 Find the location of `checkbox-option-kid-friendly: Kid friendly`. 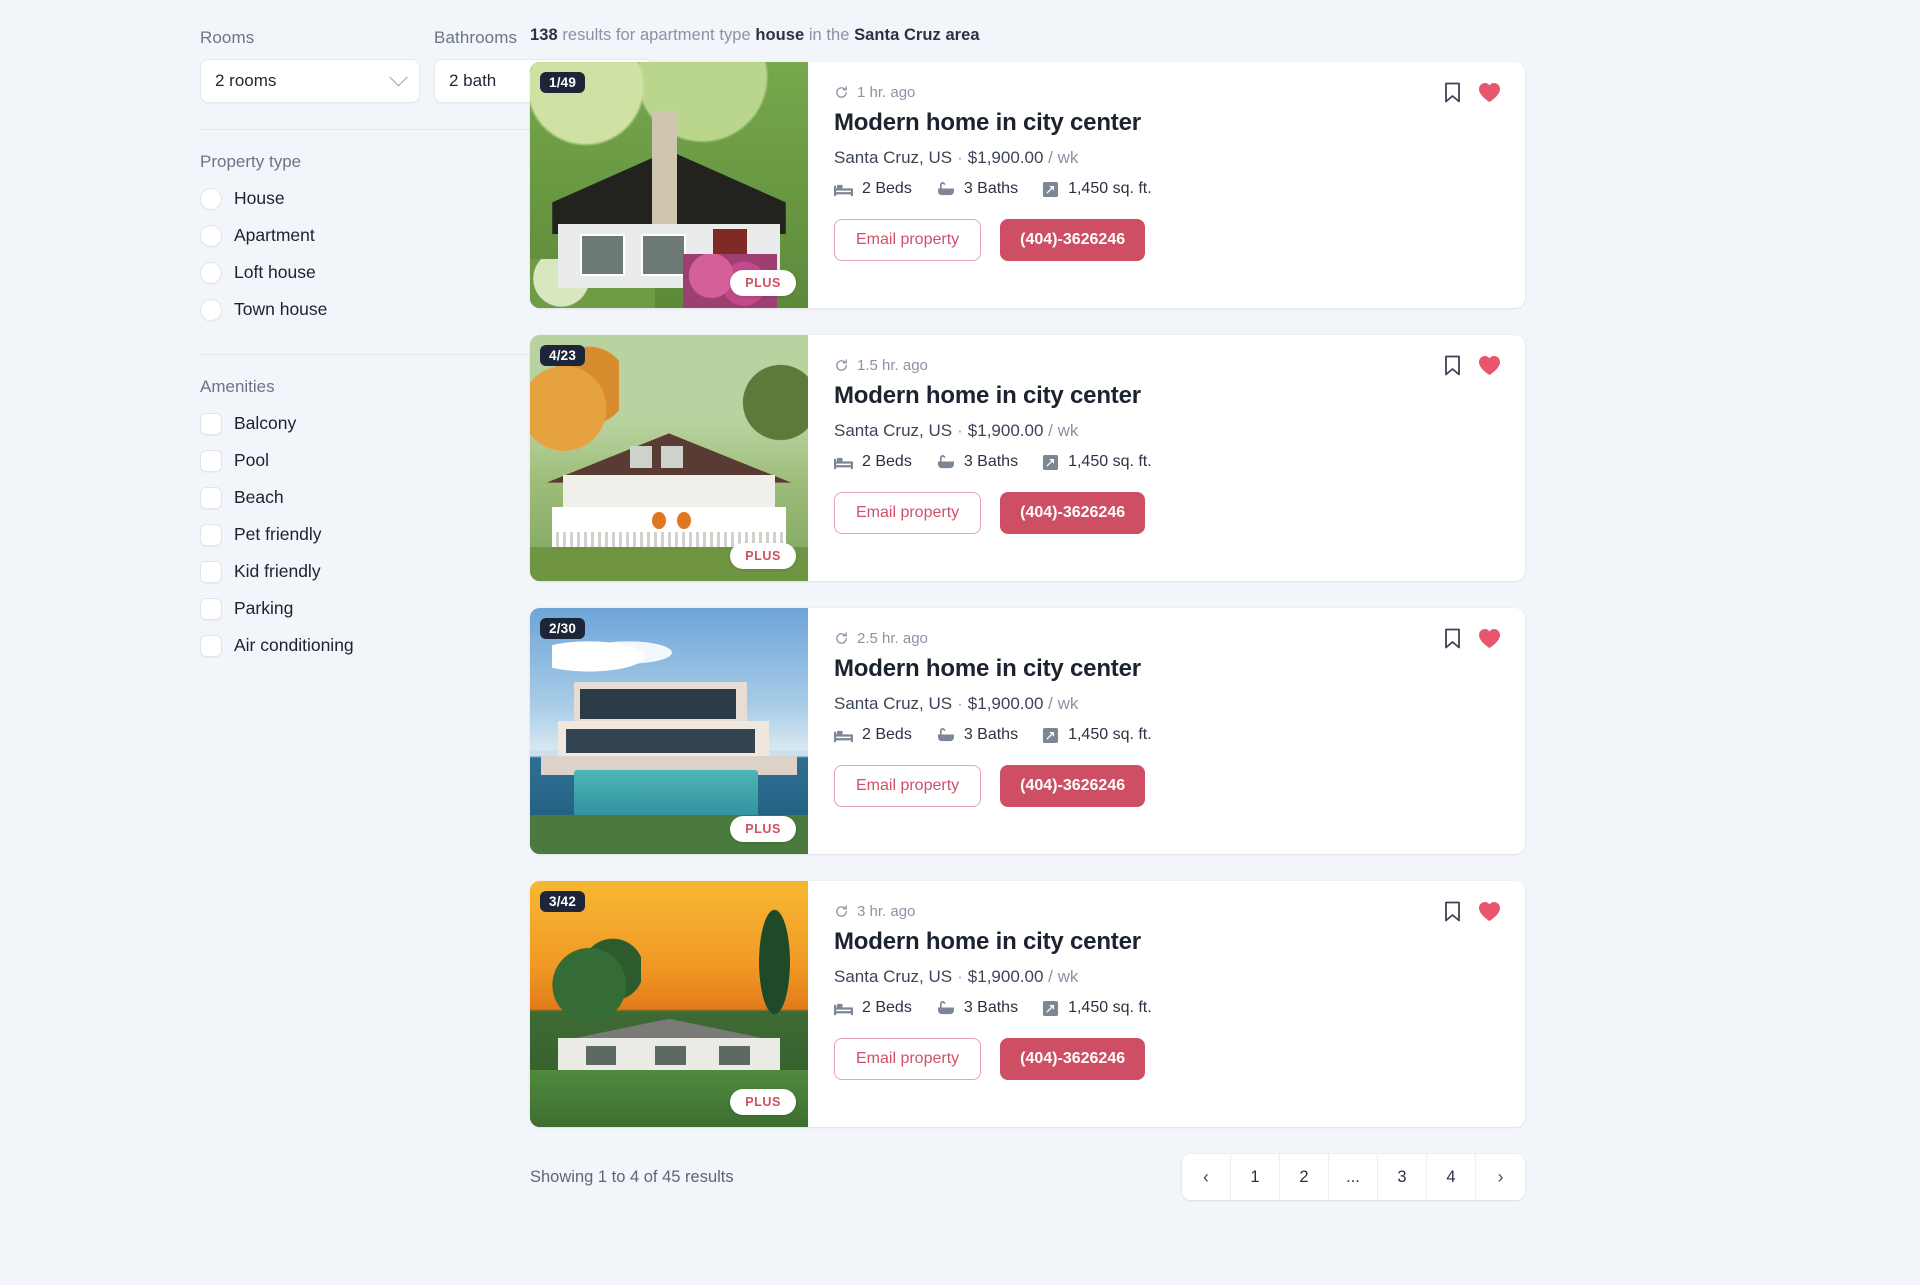

checkbox-option-kid-friendly: Kid friendly is located at coordinates (365, 571).